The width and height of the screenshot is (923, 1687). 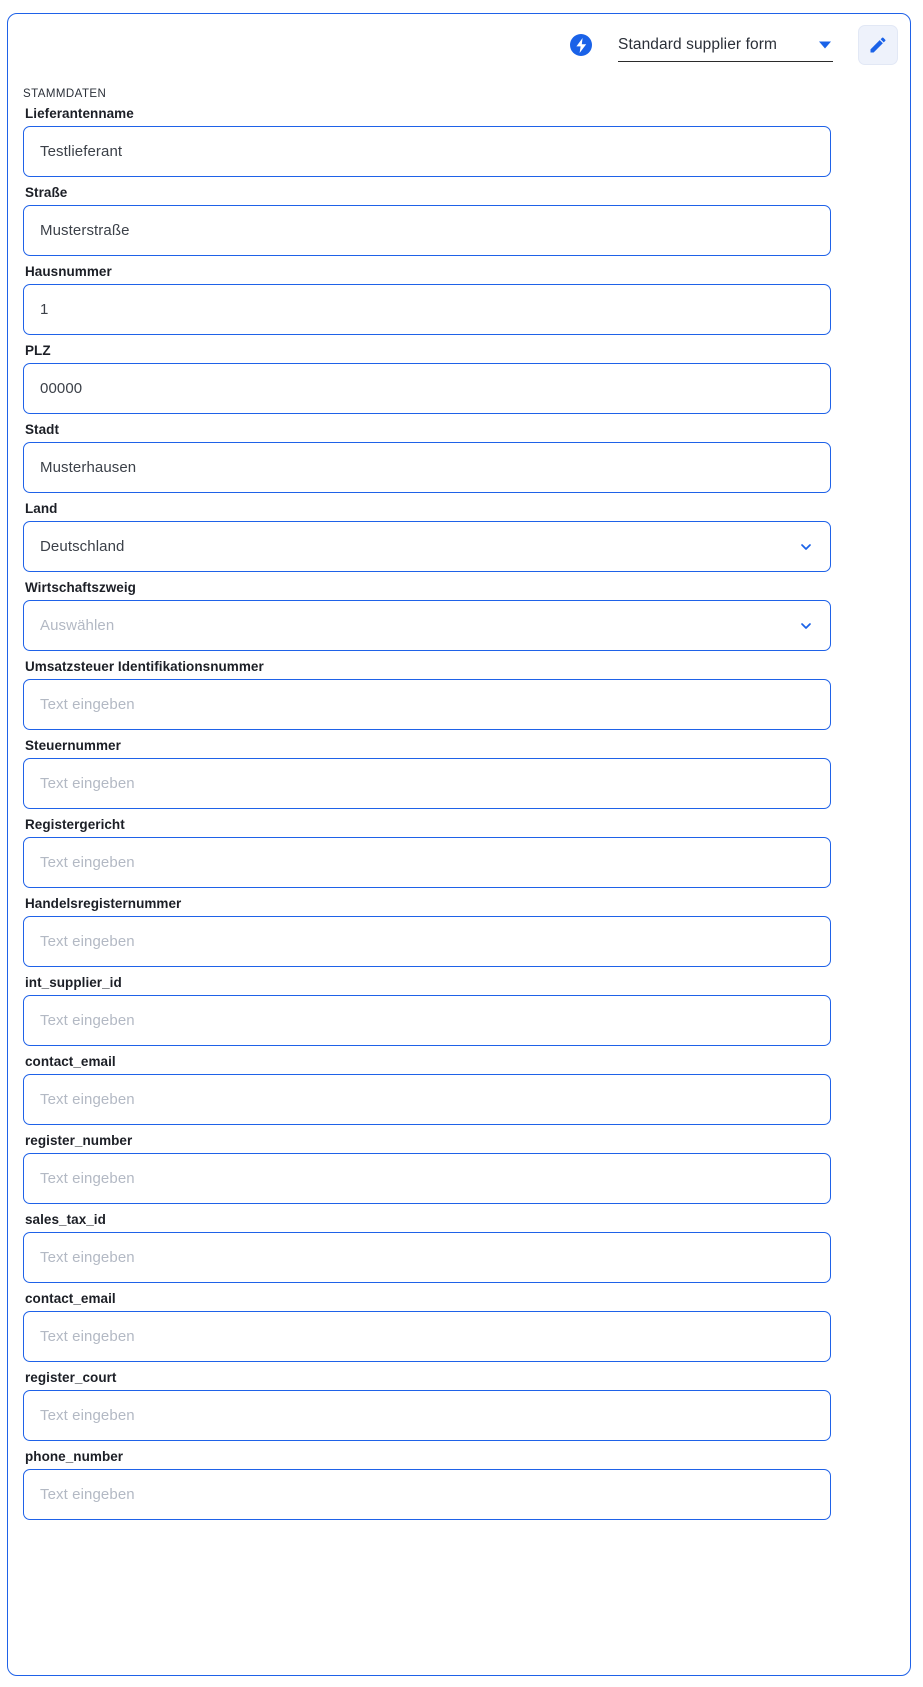 I want to click on form-field: Land Deutschland, so click(x=427, y=536).